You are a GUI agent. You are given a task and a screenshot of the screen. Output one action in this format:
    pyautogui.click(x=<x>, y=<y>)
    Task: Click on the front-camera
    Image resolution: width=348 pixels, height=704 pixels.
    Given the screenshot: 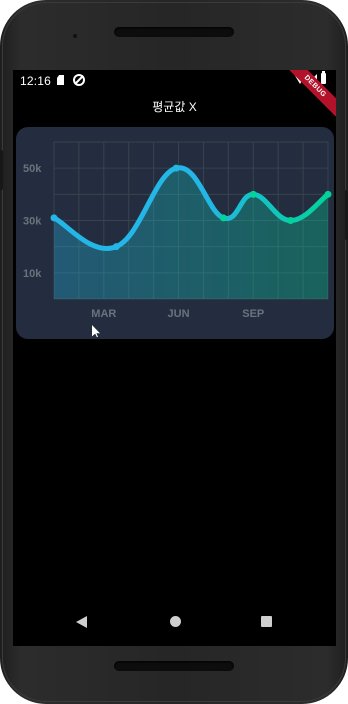 What is the action you would take?
    pyautogui.click(x=75, y=36)
    